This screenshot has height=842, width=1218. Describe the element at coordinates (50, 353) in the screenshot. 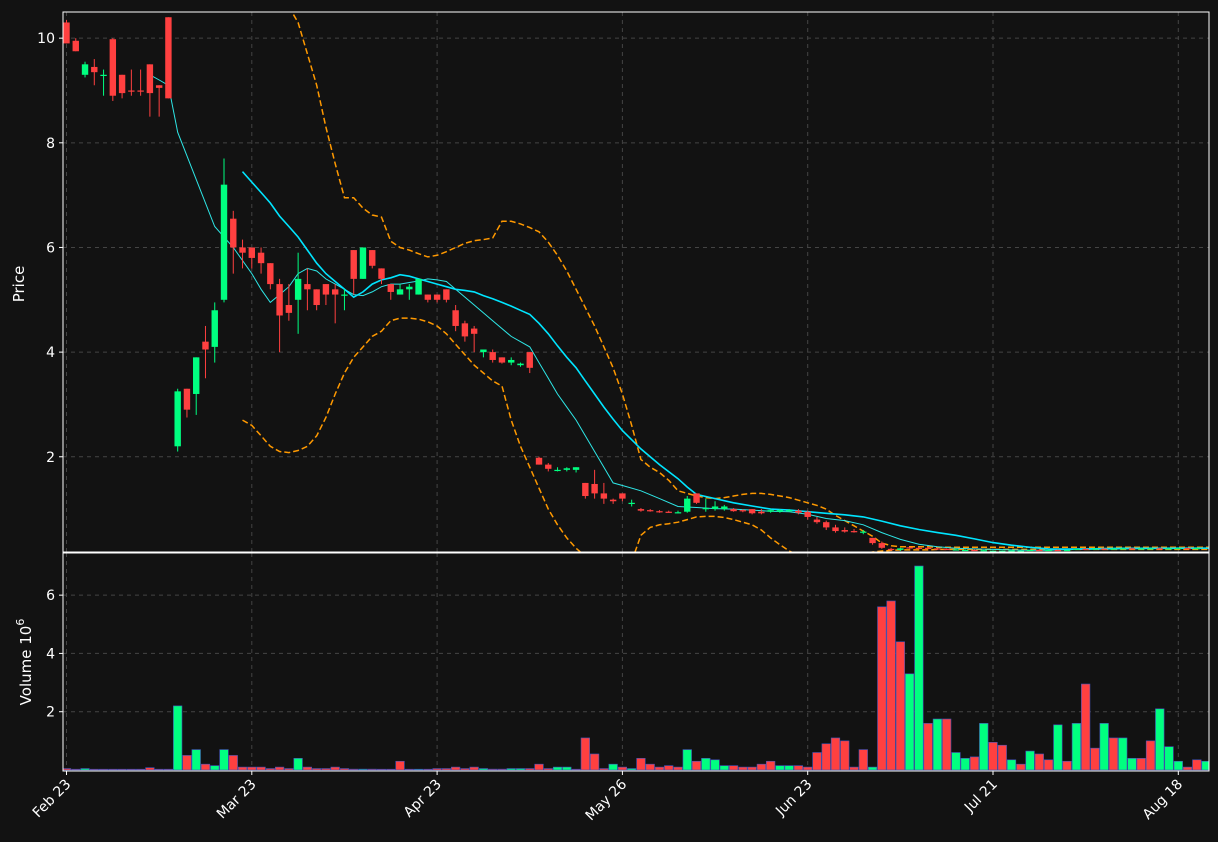

I see `price-y-tick-label-1: 4` at that location.